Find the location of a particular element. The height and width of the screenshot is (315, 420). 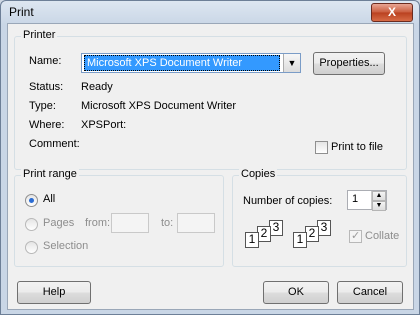

close-button: X is located at coordinates (392, 12).